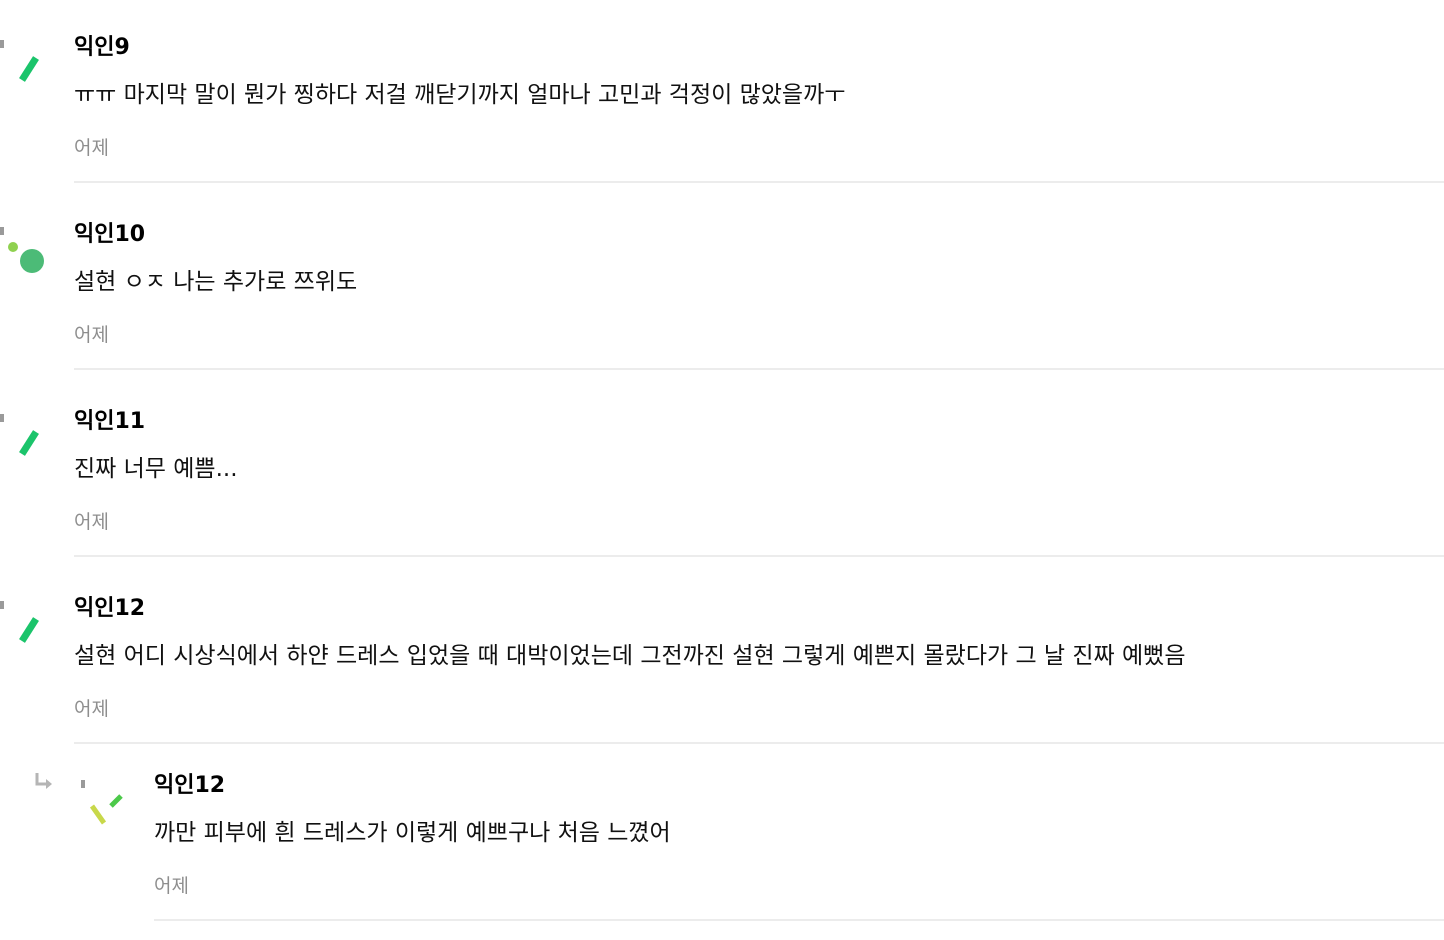 The image size is (1444, 940). Describe the element at coordinates (109, 609) in the screenshot. I see `comment-author: 익인12` at that location.